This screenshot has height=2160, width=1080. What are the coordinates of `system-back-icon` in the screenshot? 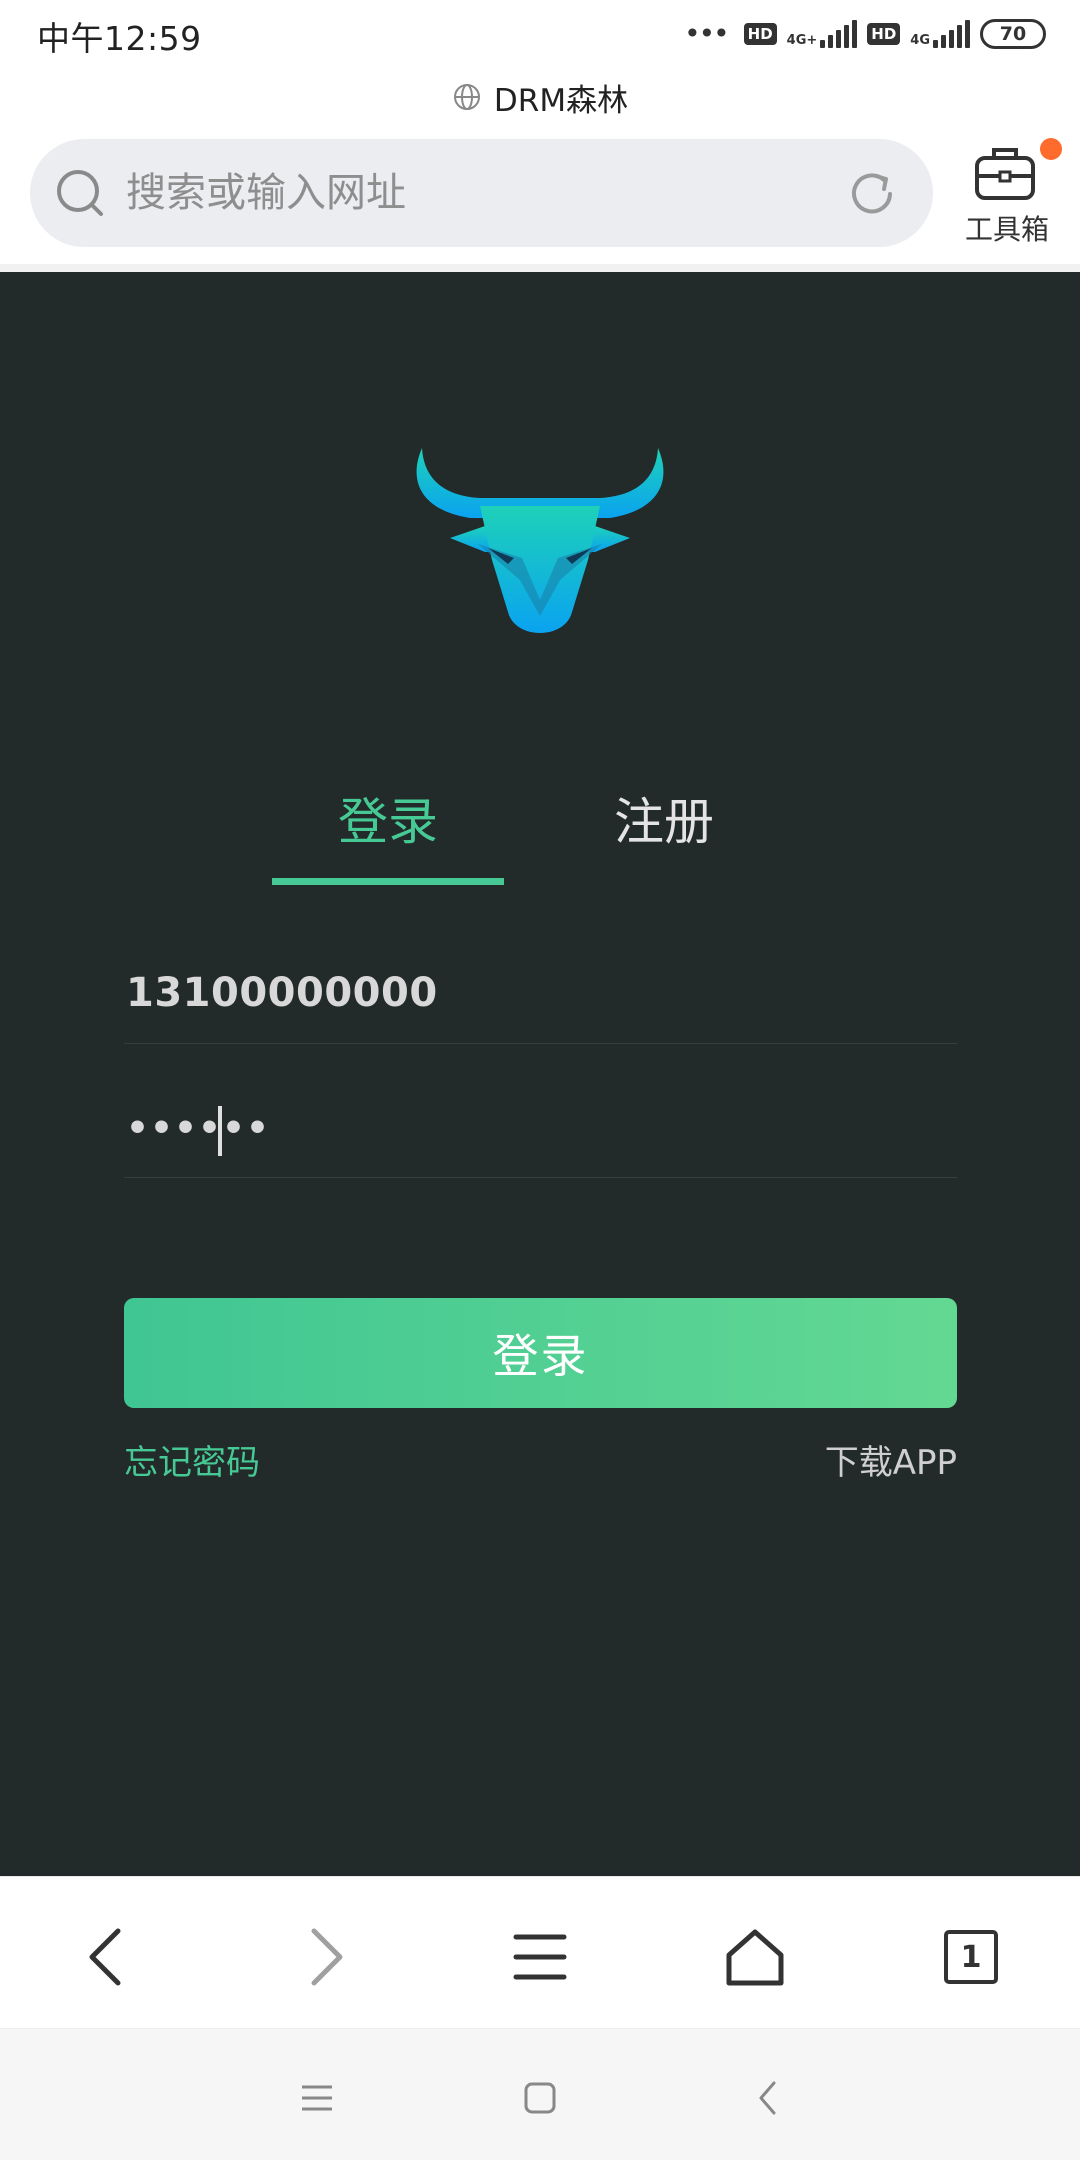 It's located at (767, 2098).